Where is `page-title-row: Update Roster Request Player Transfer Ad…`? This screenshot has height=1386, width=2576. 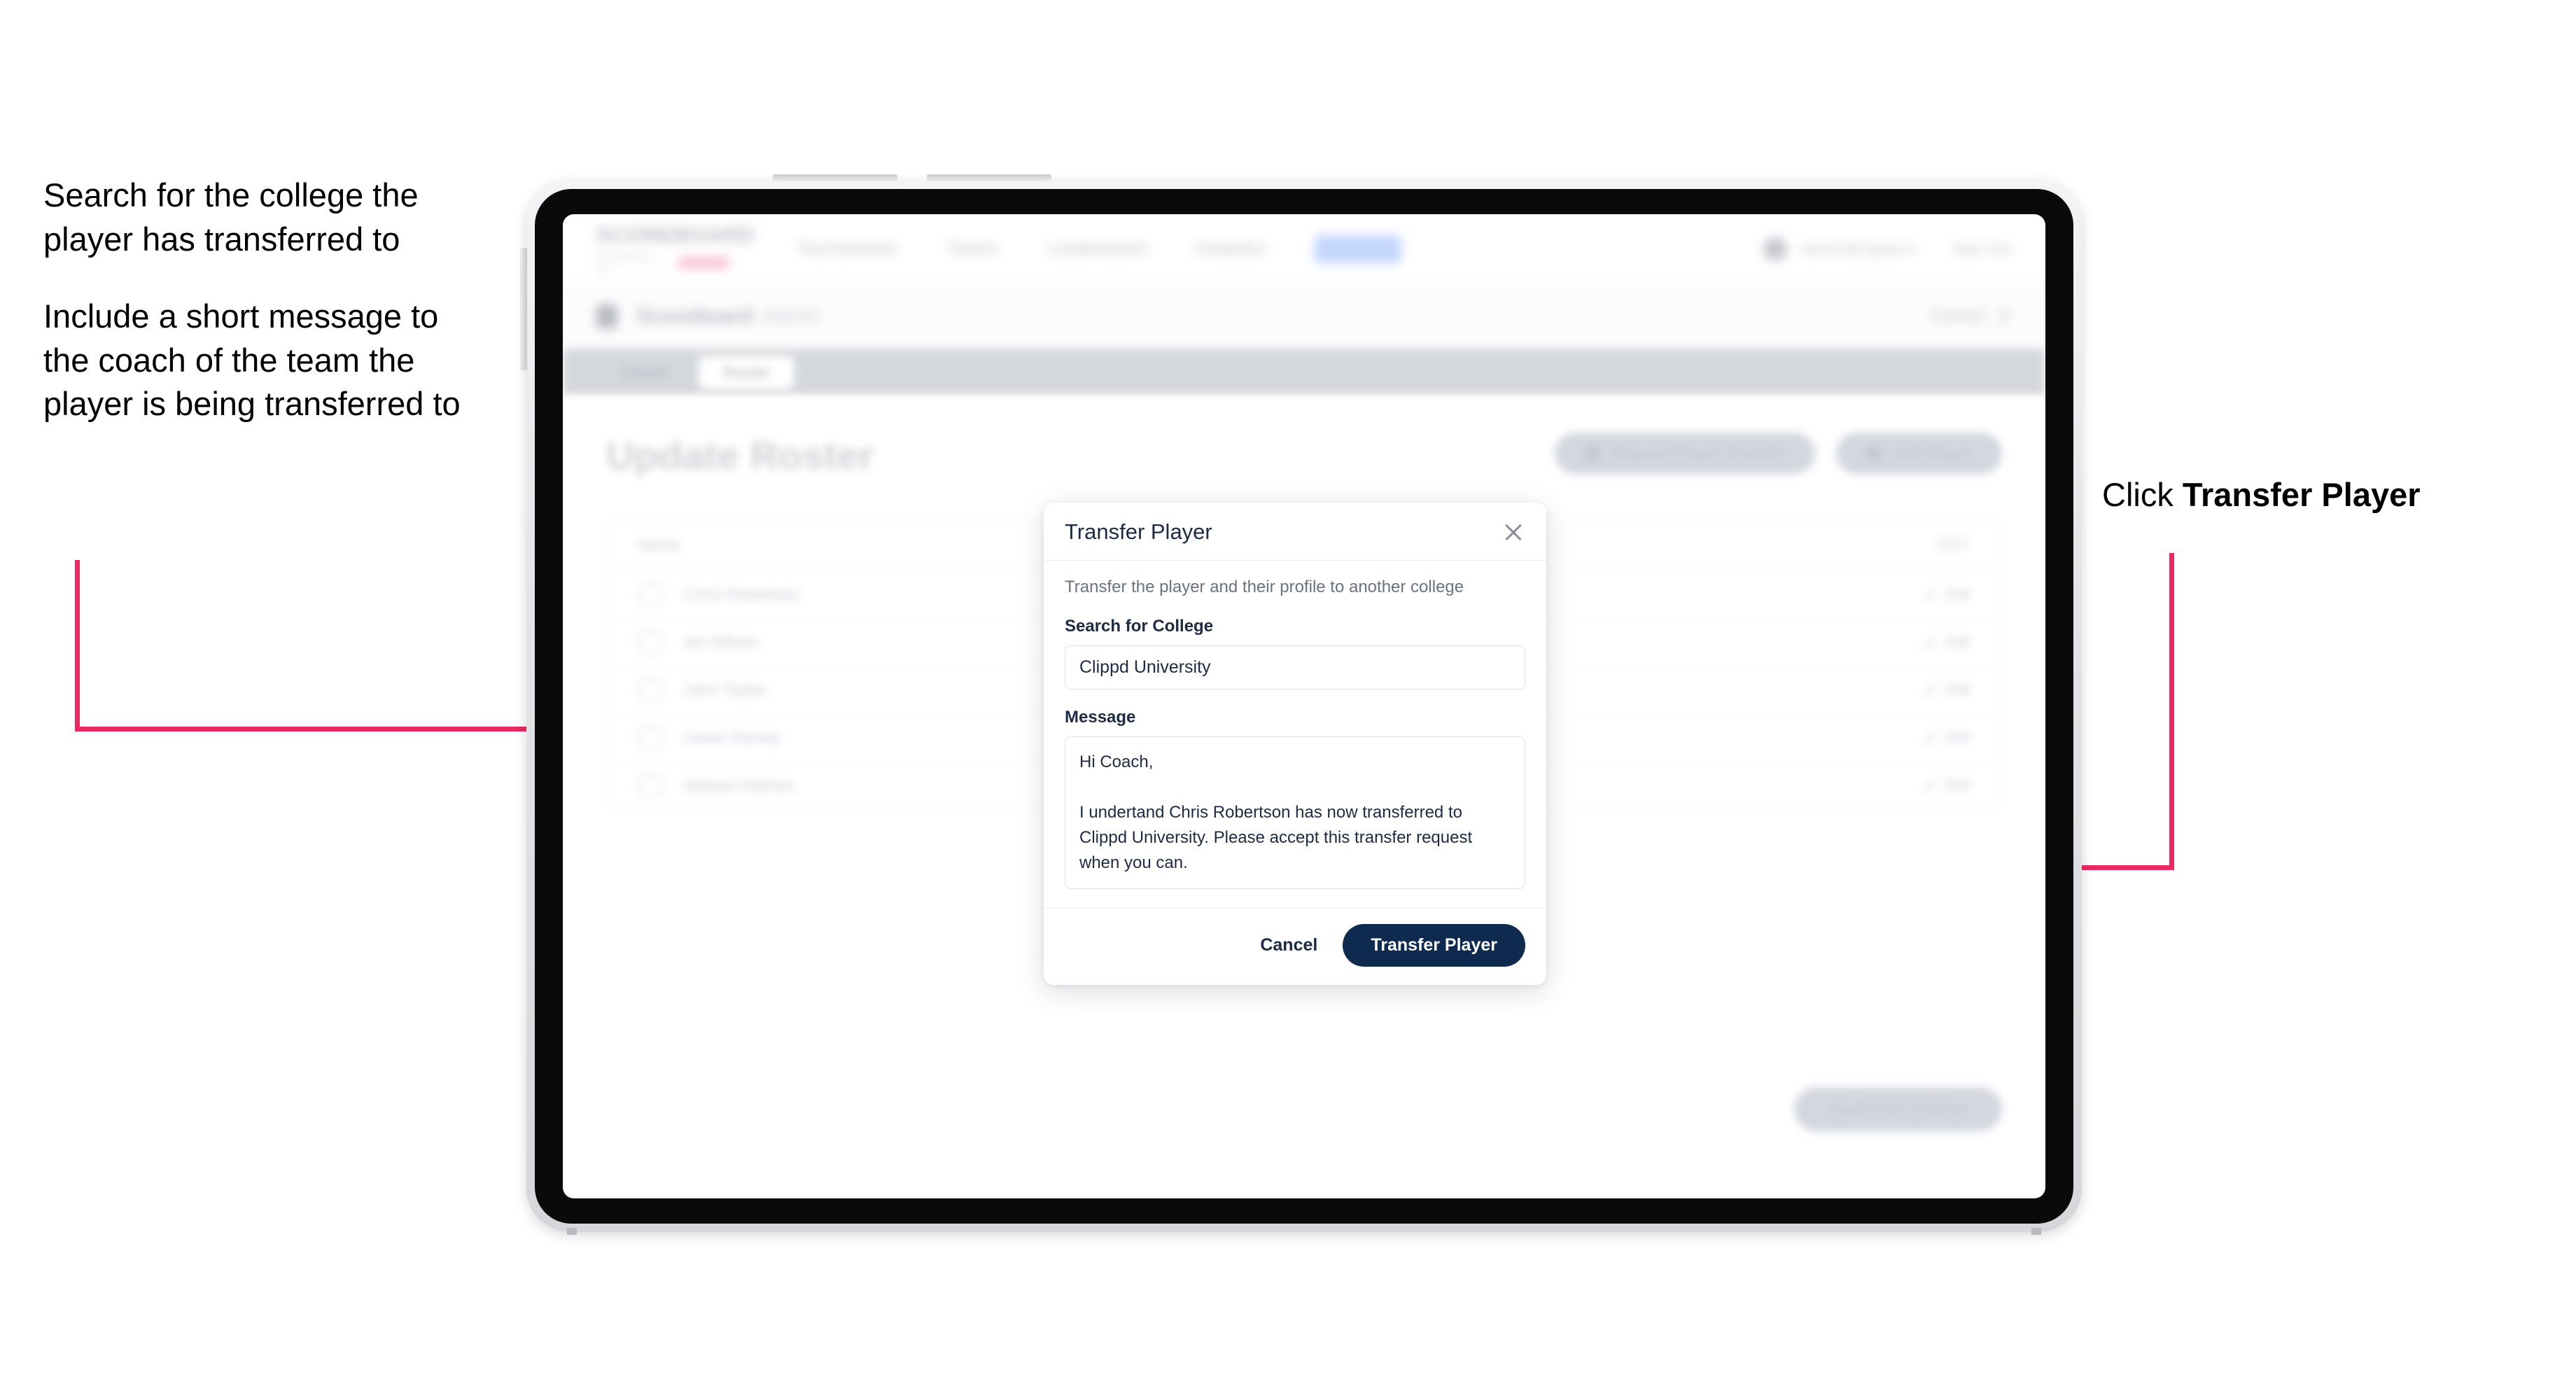
page-title-row: Update Roster Request Player Transfer Ad… is located at coordinates (1304, 455).